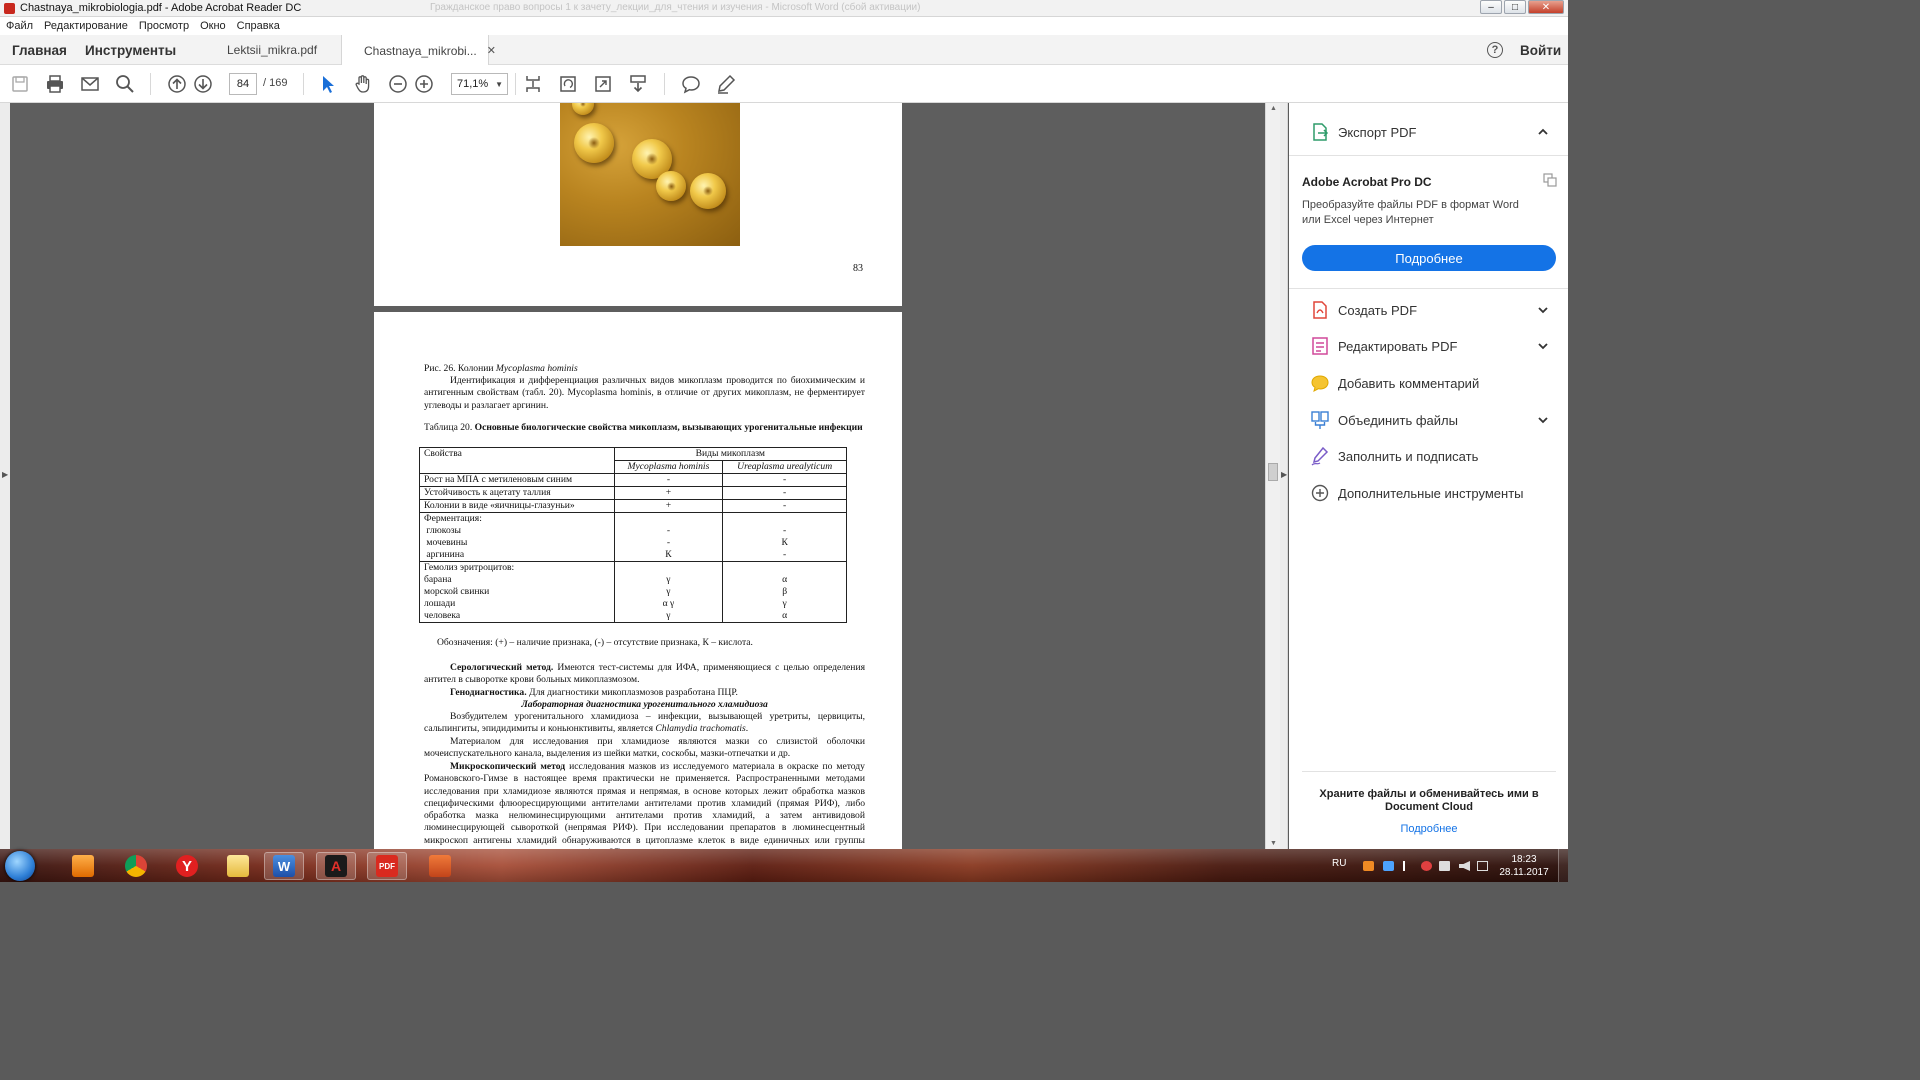 This screenshot has height=1080, width=1920. What do you see at coordinates (90, 84) in the screenshot?
I see `email-icon` at bounding box center [90, 84].